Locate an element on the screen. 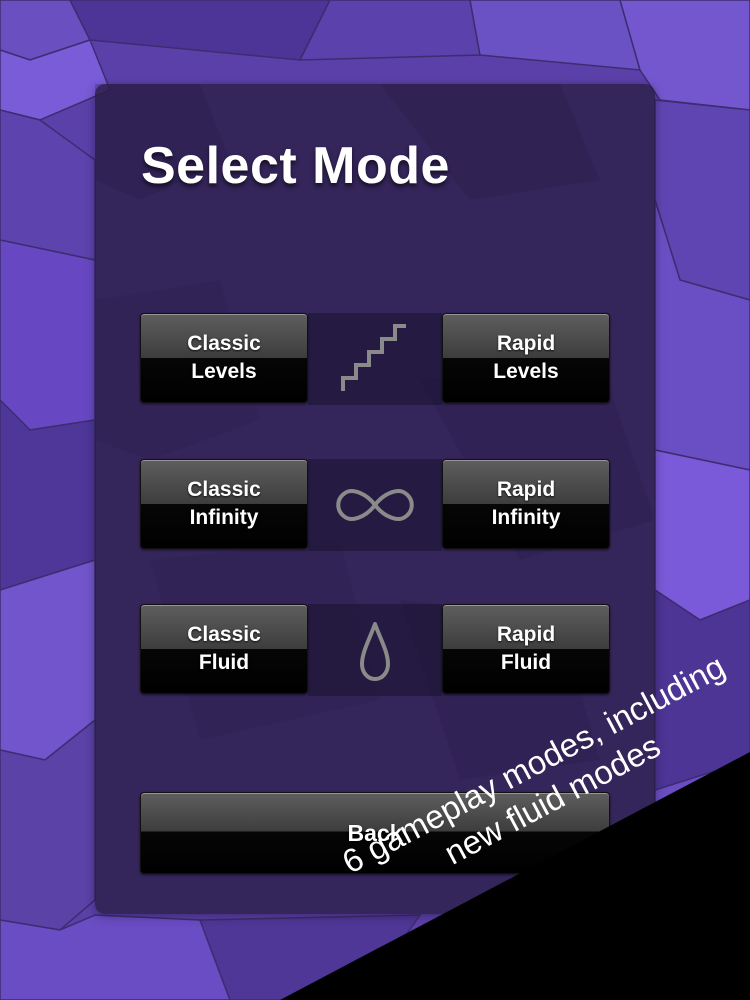 The image size is (750, 1000). classic-fluid-button: Classic Fluid is located at coordinates (224, 649).